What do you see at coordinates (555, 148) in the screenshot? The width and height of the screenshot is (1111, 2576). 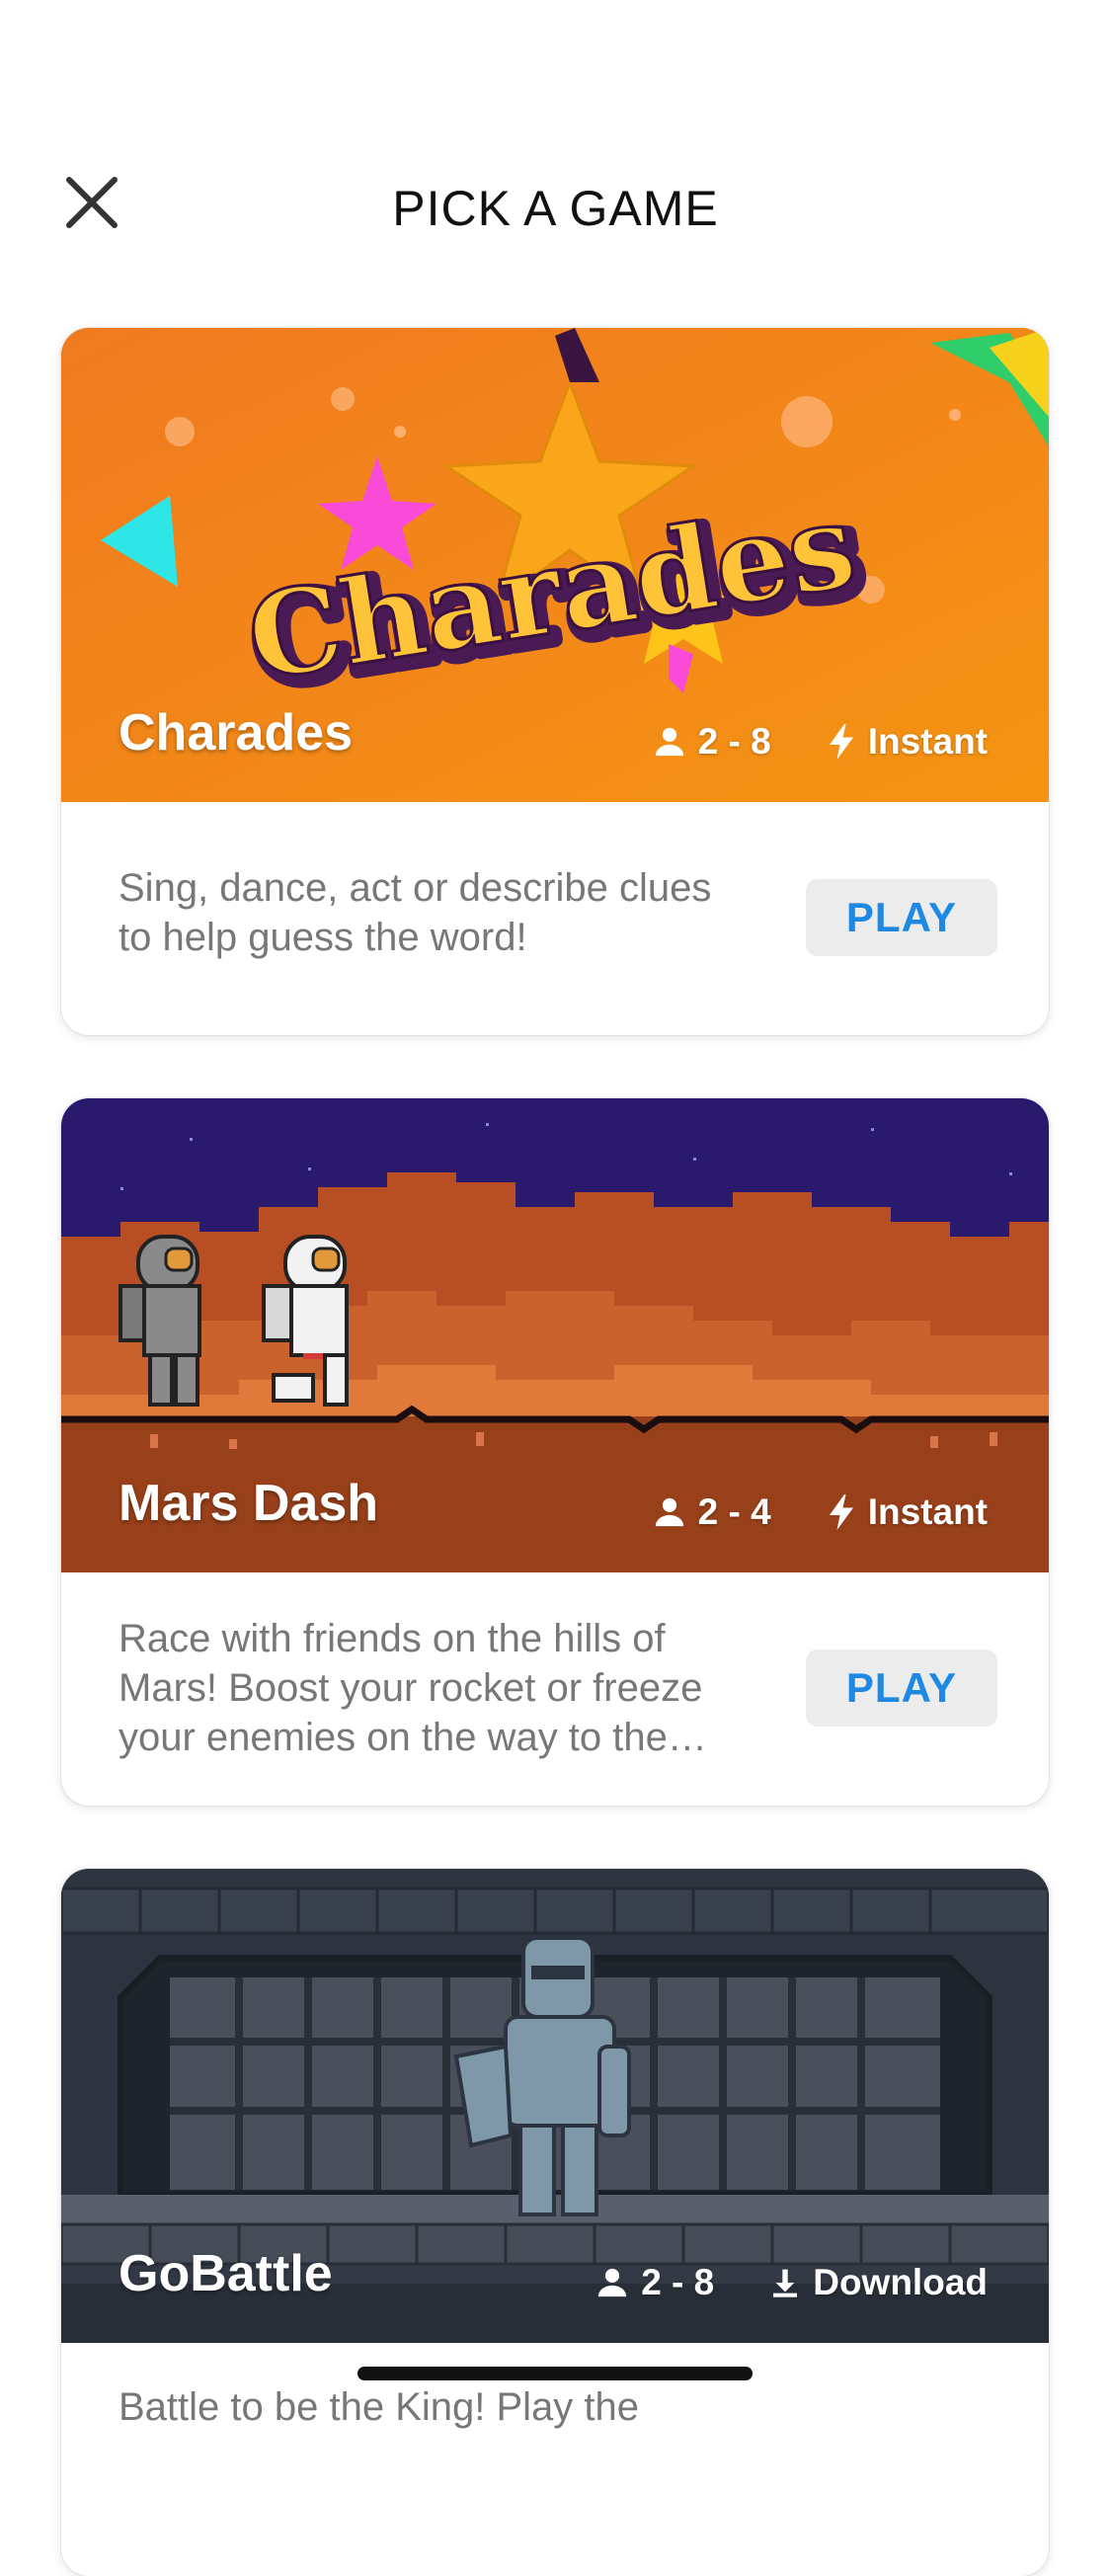 I see `header: PICK A GAME` at bounding box center [555, 148].